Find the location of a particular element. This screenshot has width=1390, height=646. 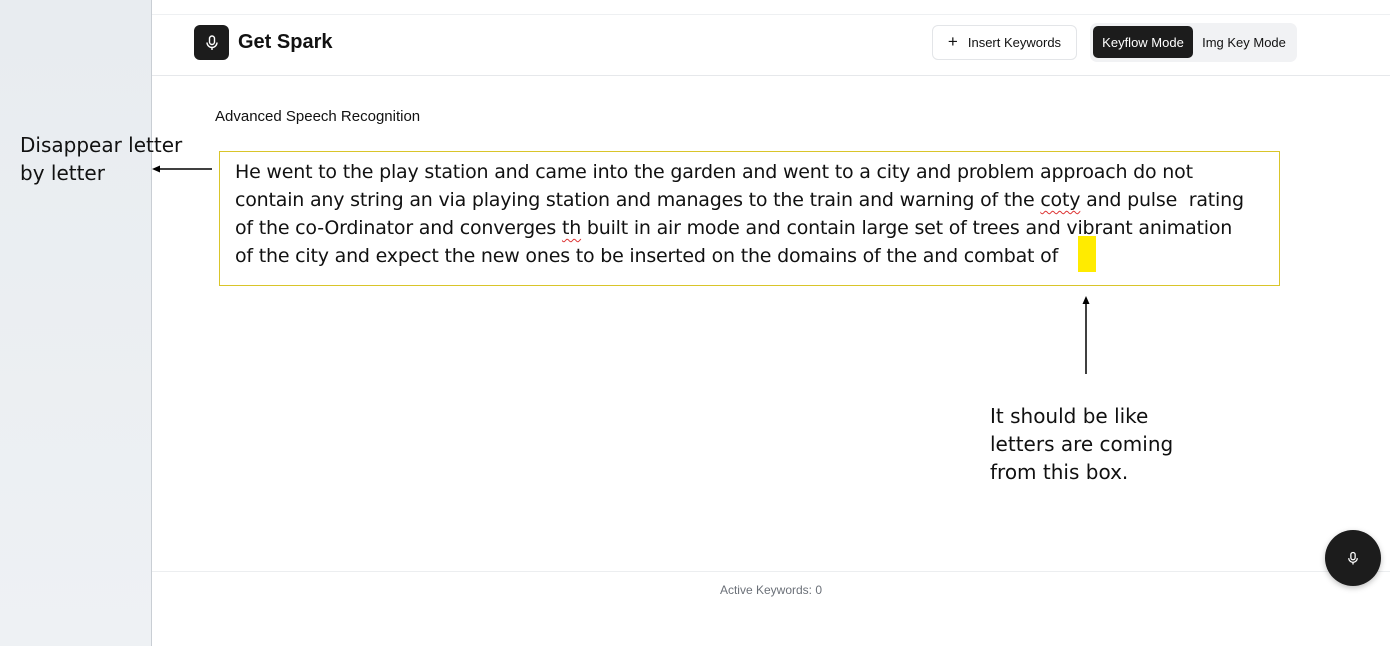

plus-icon: + is located at coordinates (952, 41).